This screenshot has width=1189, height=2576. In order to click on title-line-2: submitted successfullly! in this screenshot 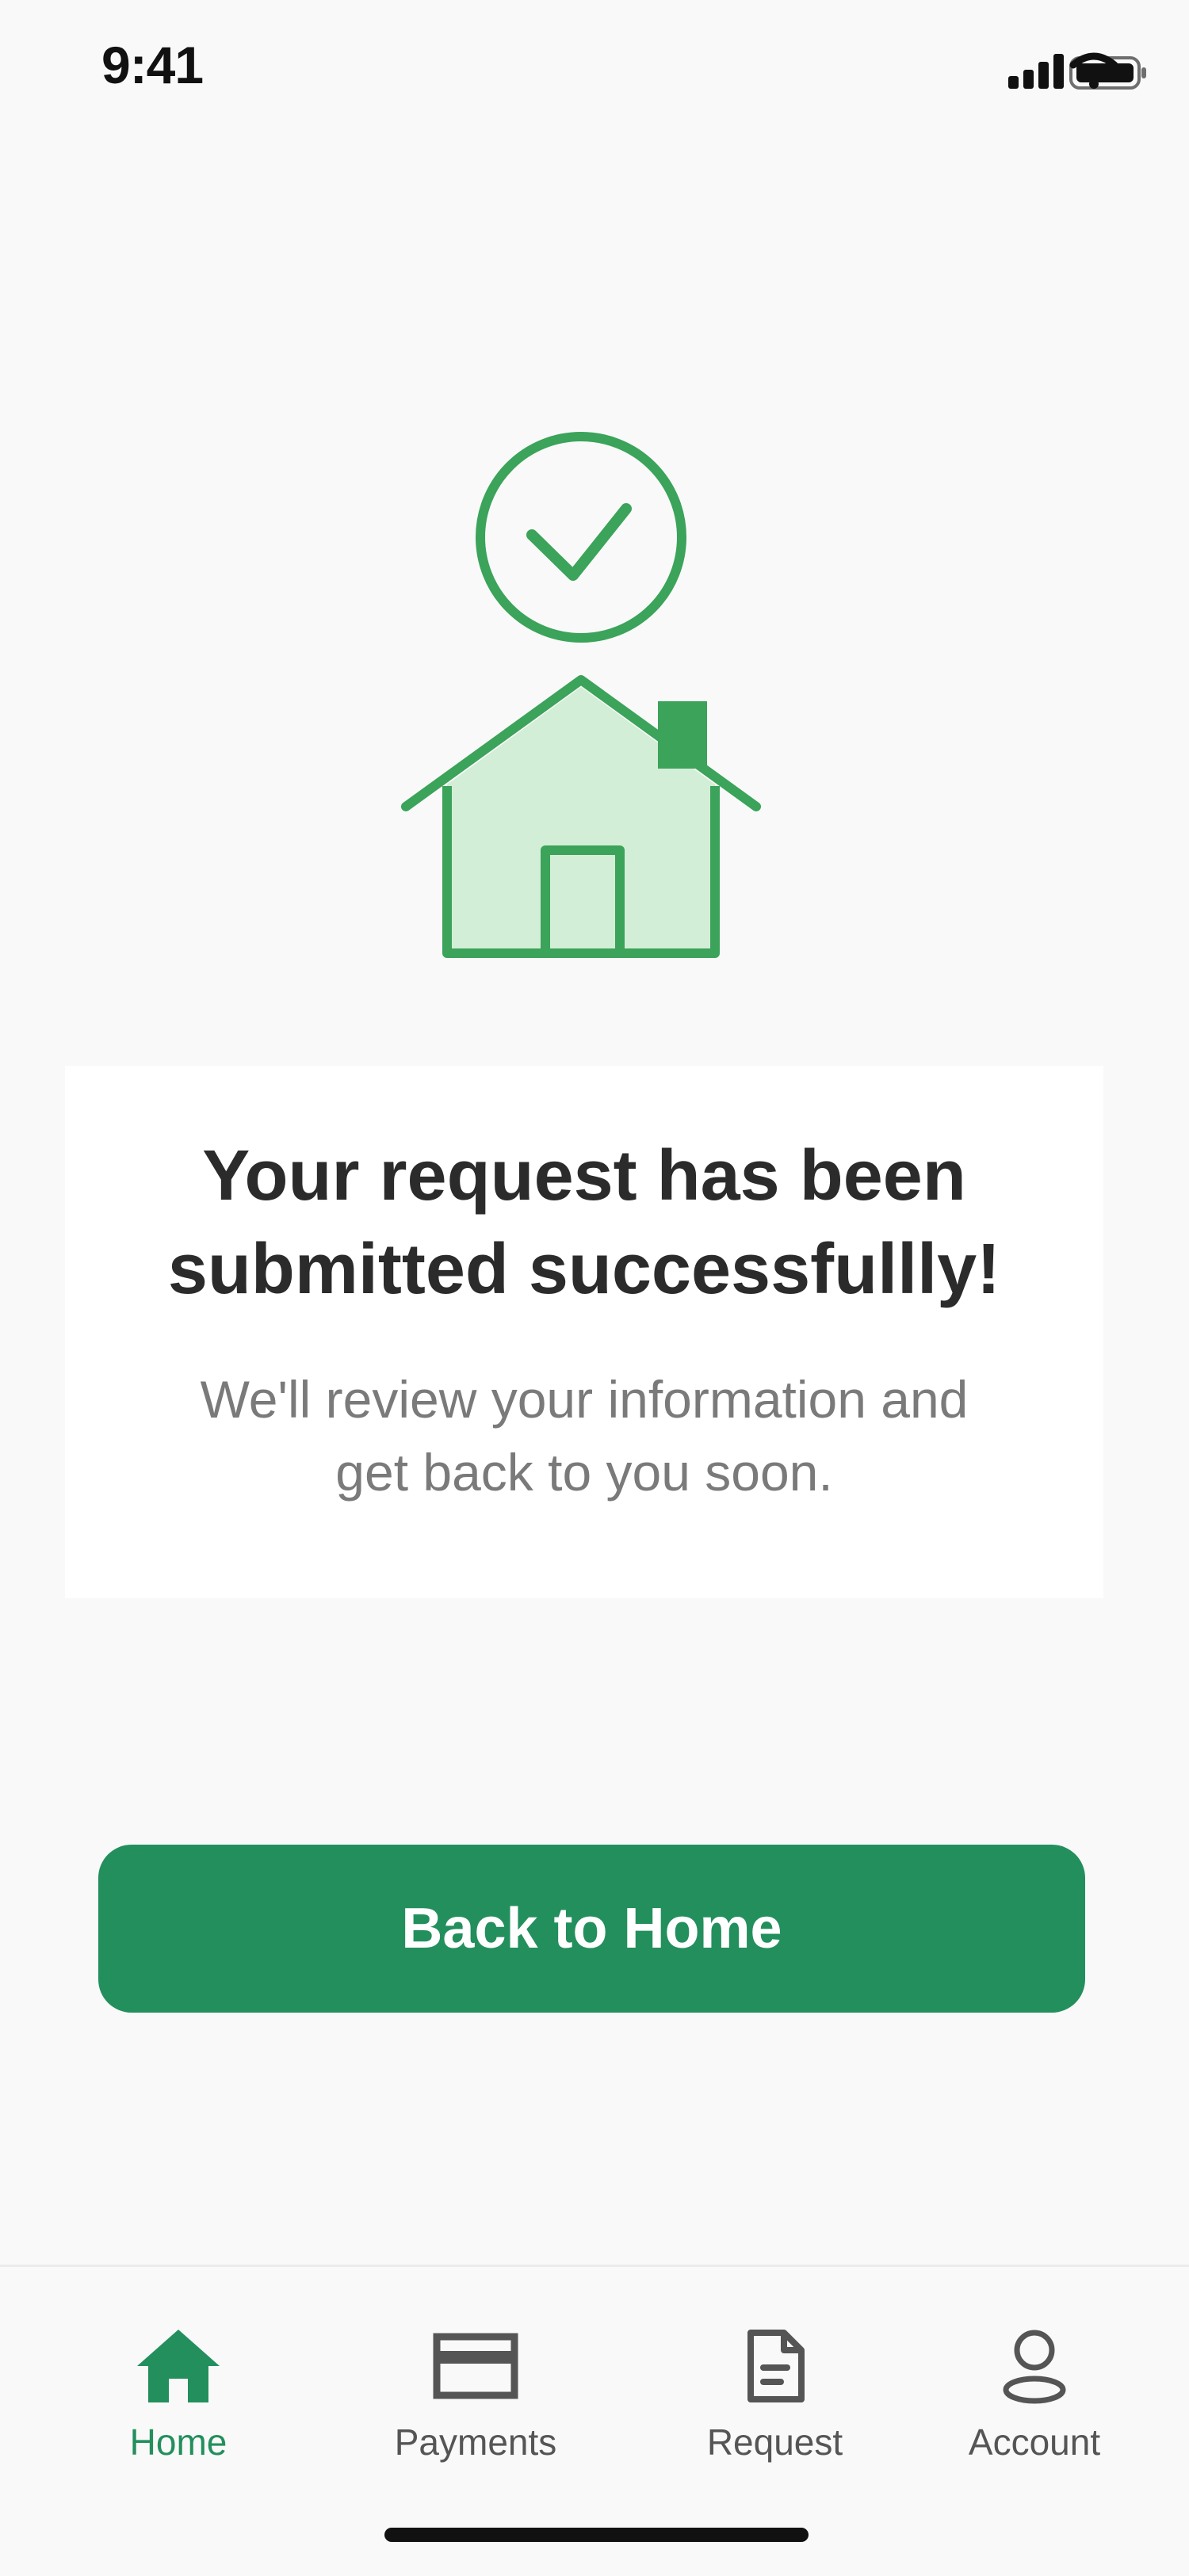, I will do `click(584, 1269)`.